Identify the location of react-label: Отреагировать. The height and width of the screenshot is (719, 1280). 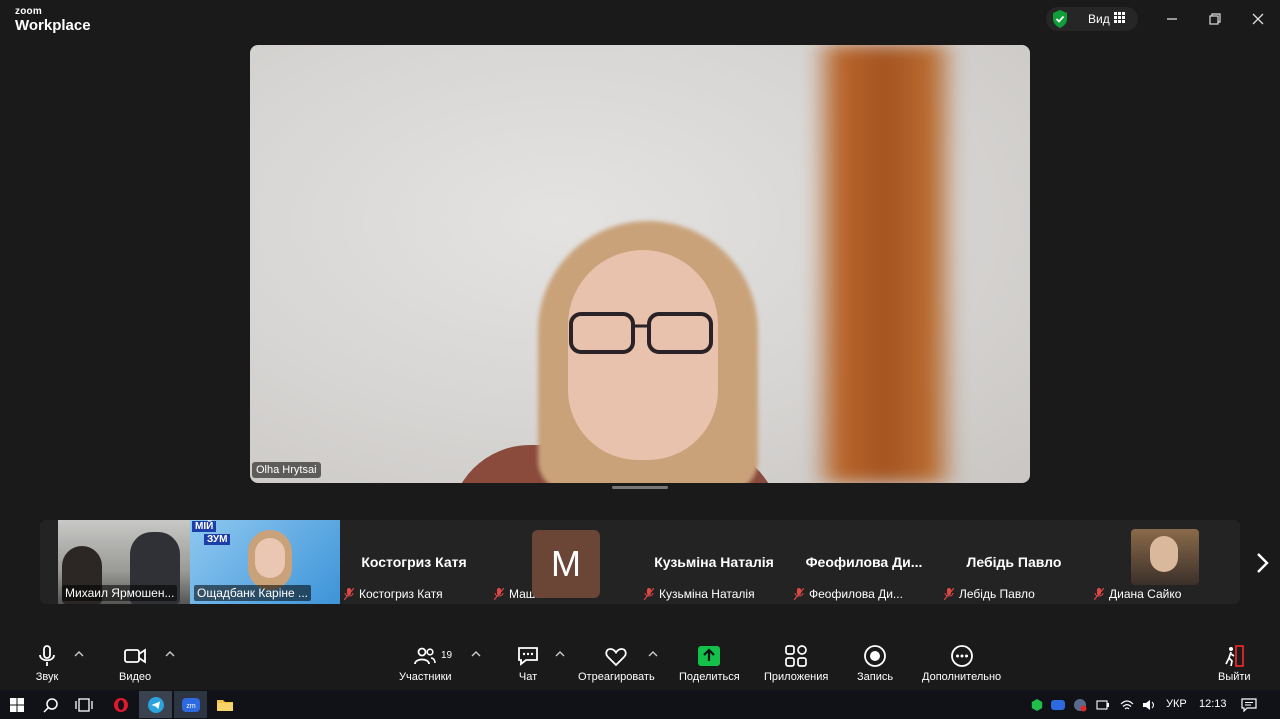
(616, 677).